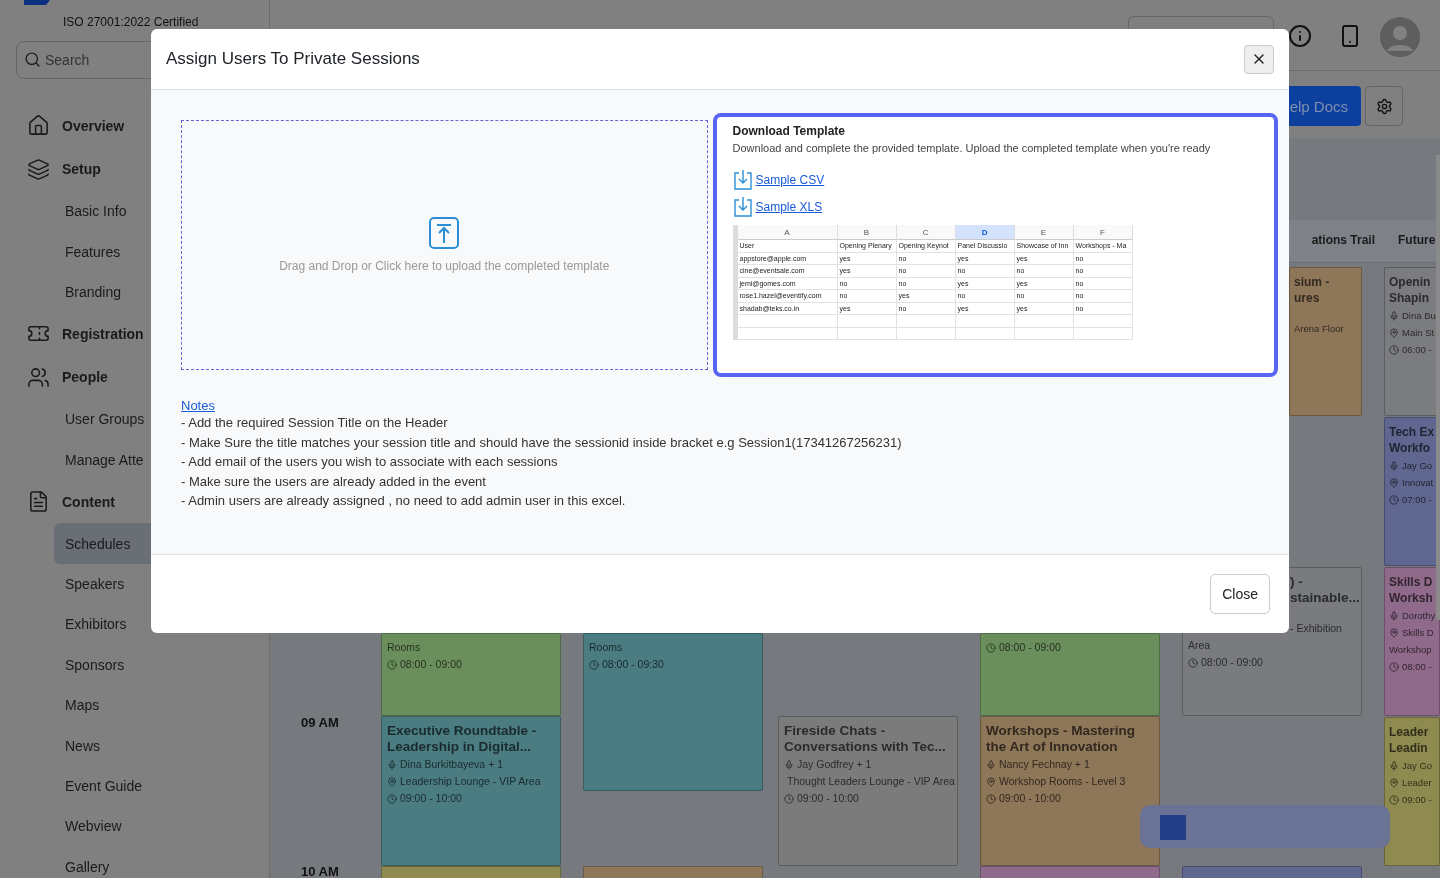 The width and height of the screenshot is (1440, 878). What do you see at coordinates (1438, 387) in the screenshot?
I see `vertical-scrollbar` at bounding box center [1438, 387].